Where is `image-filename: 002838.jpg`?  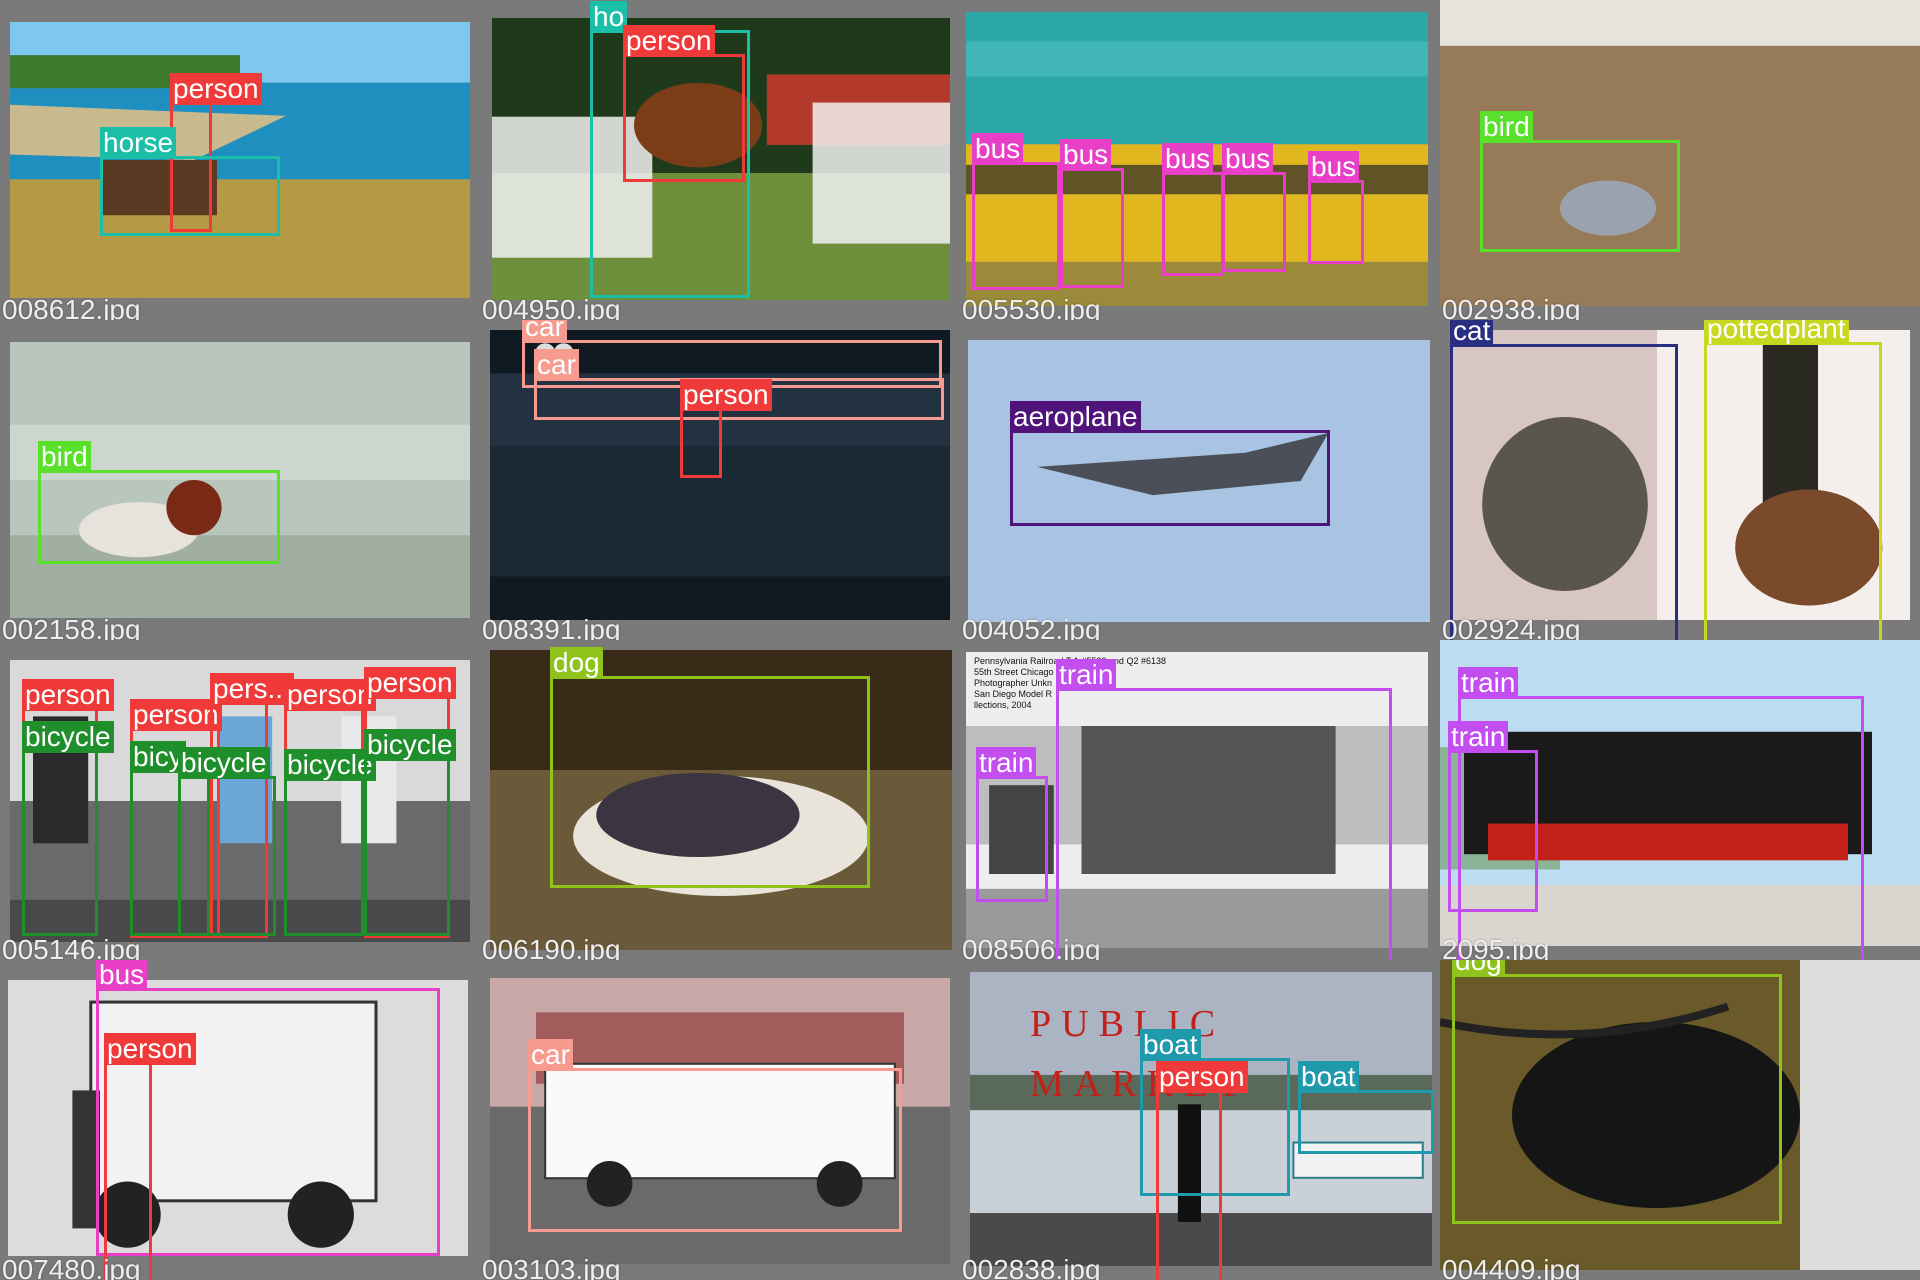 image-filename: 002838.jpg is located at coordinates (1031, 1267).